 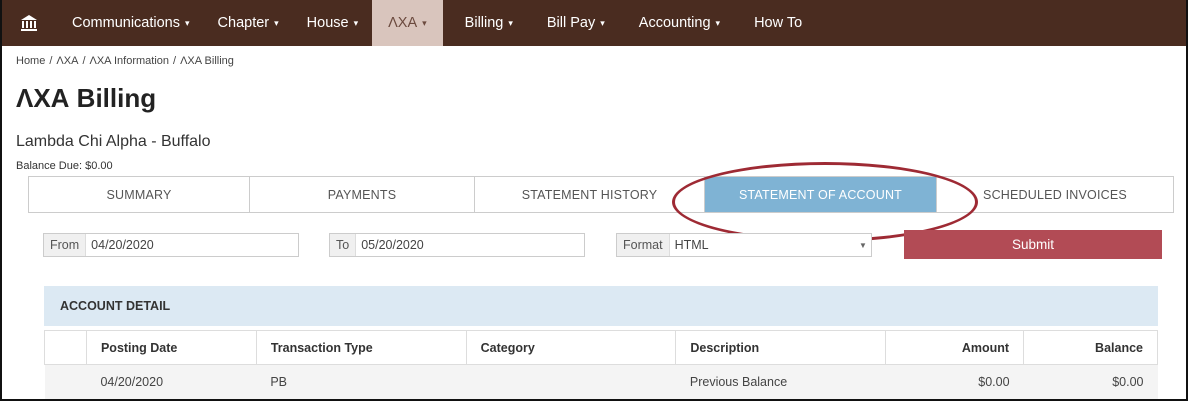 I want to click on breadcrumb-lxa-billing: ΛΧΑ Billing, so click(x=207, y=61).